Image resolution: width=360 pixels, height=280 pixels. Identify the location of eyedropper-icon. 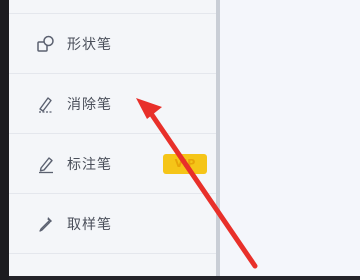
(45, 224).